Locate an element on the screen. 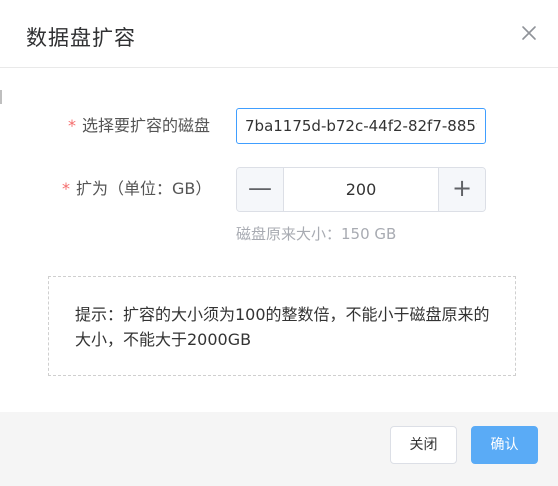 Image resolution: width=558 pixels, height=486 pixels. size-stepper: — + is located at coordinates (361, 189).